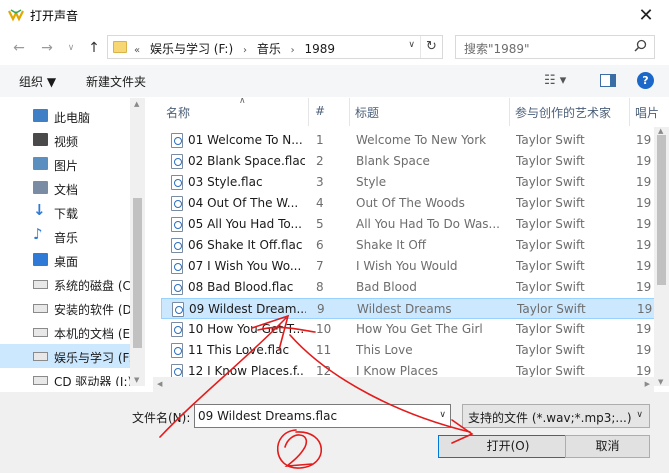 Image resolution: width=669 pixels, height=473 pixels. Describe the element at coordinates (550, 418) in the screenshot. I see `file-type-value: 支持的文件 (*.wav;*.mp3;...)` at that location.